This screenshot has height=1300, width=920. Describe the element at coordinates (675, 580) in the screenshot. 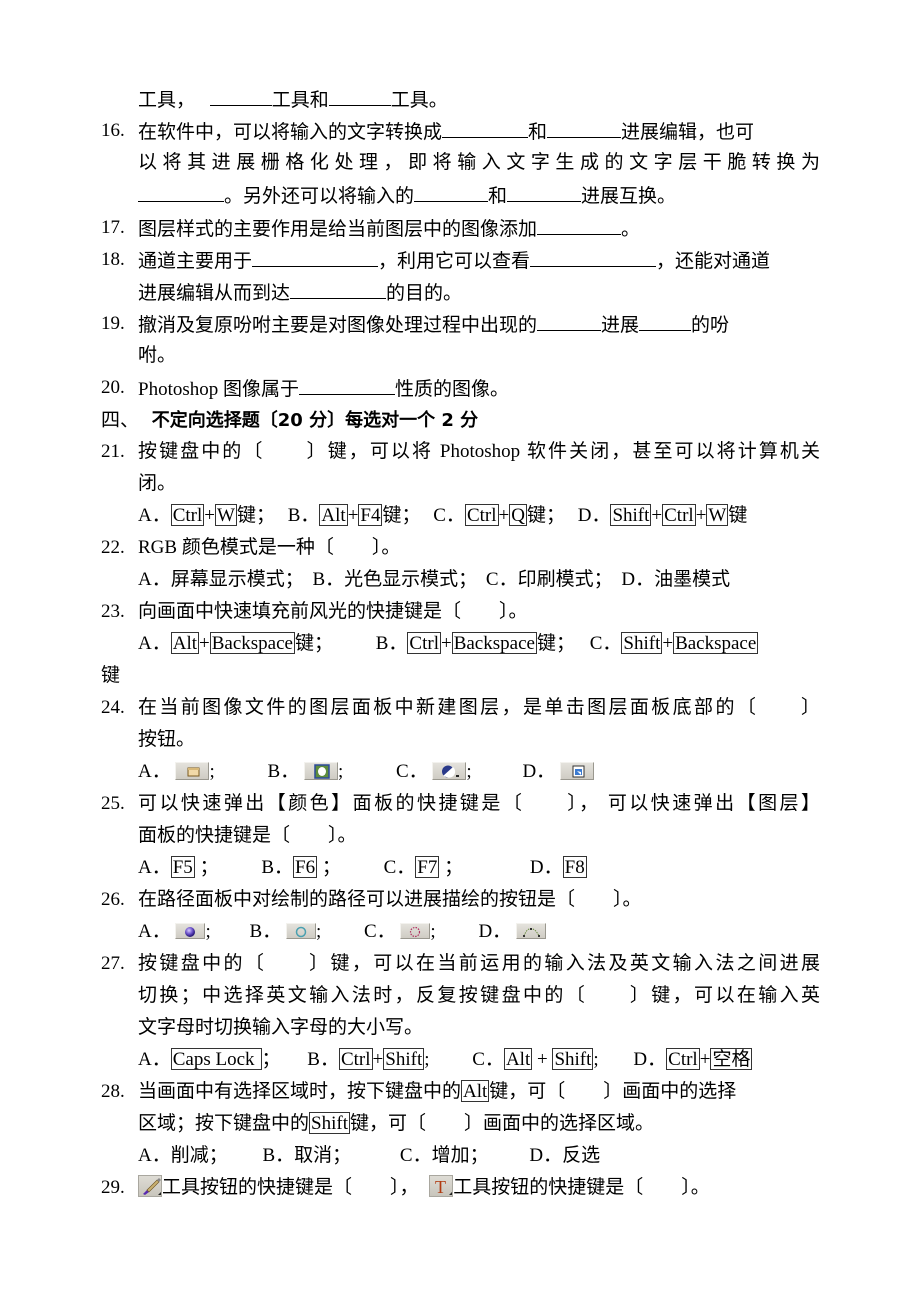

I see `option-d: D．油墨模式` at that location.